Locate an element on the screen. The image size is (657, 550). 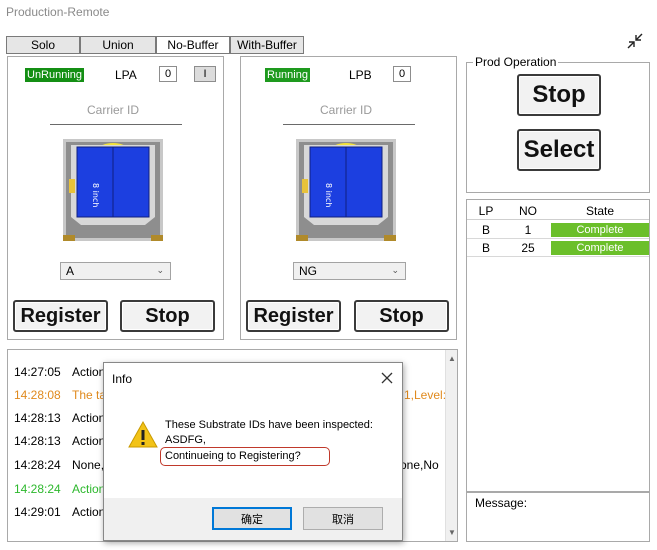
column-header-state: State is located at coordinates (600, 211).